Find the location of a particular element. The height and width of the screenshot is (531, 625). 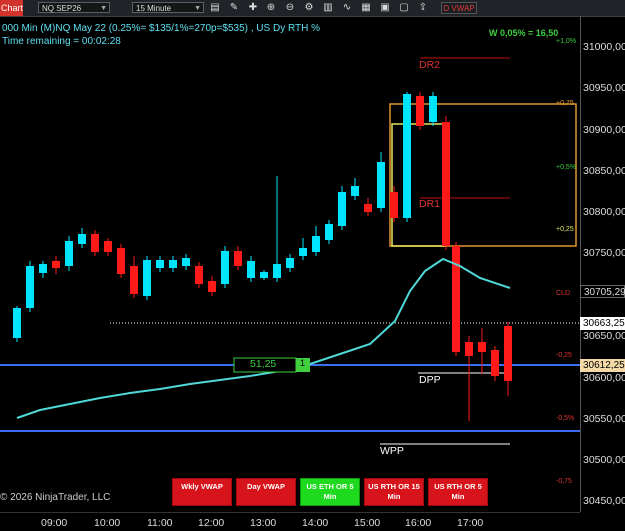

chart-tab: Chart is located at coordinates (11, 8).